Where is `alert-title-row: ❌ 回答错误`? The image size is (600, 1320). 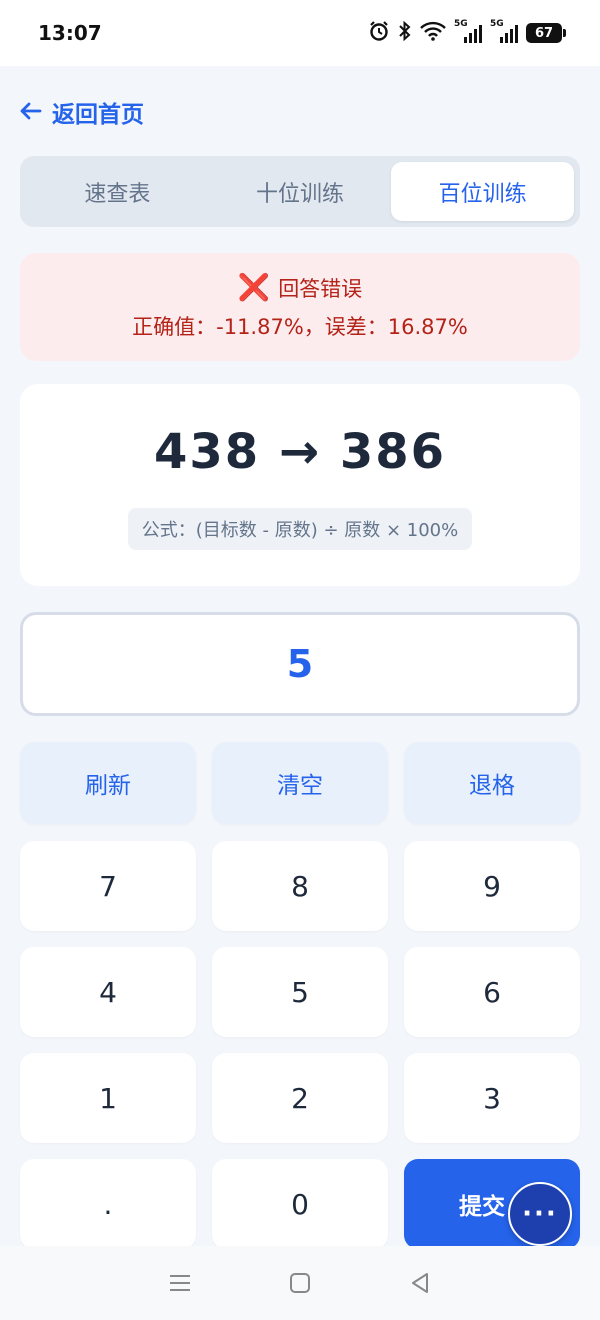
alert-title-row: ❌ 回答错误 is located at coordinates (300, 288).